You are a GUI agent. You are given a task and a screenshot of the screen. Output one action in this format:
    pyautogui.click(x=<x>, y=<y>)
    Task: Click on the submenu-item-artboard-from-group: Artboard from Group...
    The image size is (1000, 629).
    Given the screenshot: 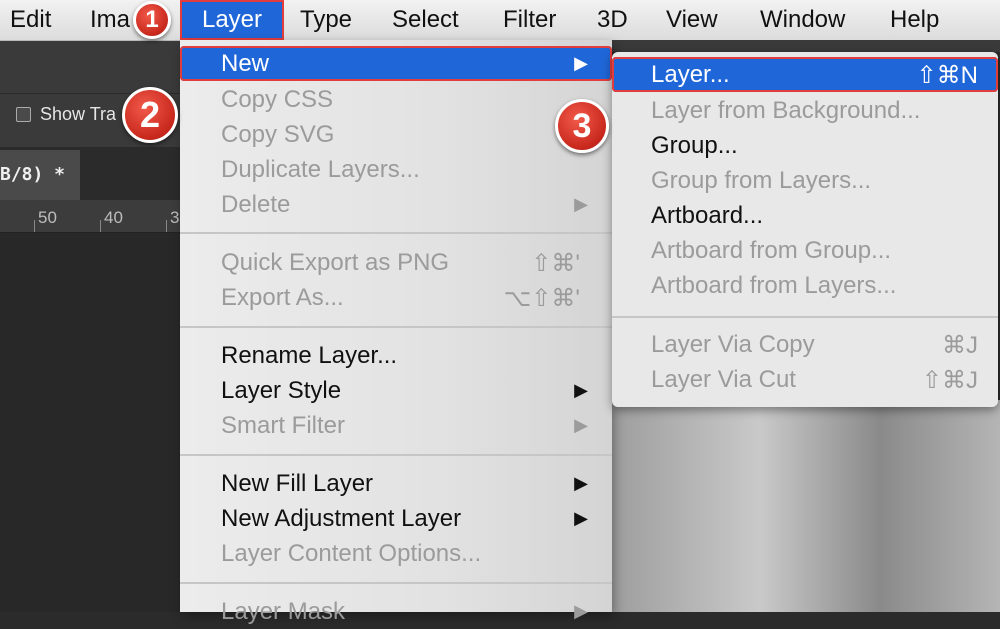 What is the action you would take?
    pyautogui.click(x=805, y=250)
    